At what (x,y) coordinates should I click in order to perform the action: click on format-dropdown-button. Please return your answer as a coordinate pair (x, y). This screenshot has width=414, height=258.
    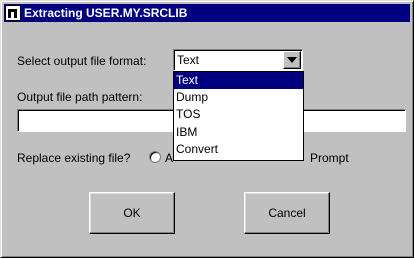
    Looking at the image, I should click on (292, 60).